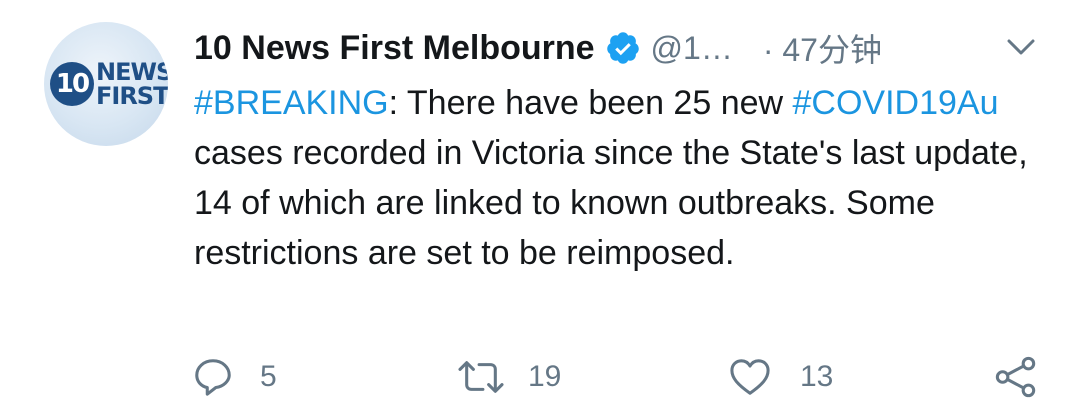 This screenshot has width=1080, height=418. Describe the element at coordinates (545, 376) in the screenshot. I see `retweet-count: 19` at that location.